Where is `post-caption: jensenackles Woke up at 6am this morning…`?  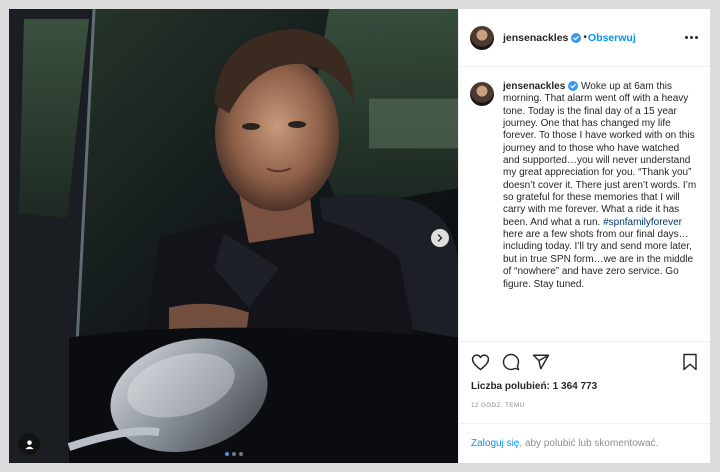
post-caption: jensenackles Woke up at 6am this morning… is located at coordinates (600, 186).